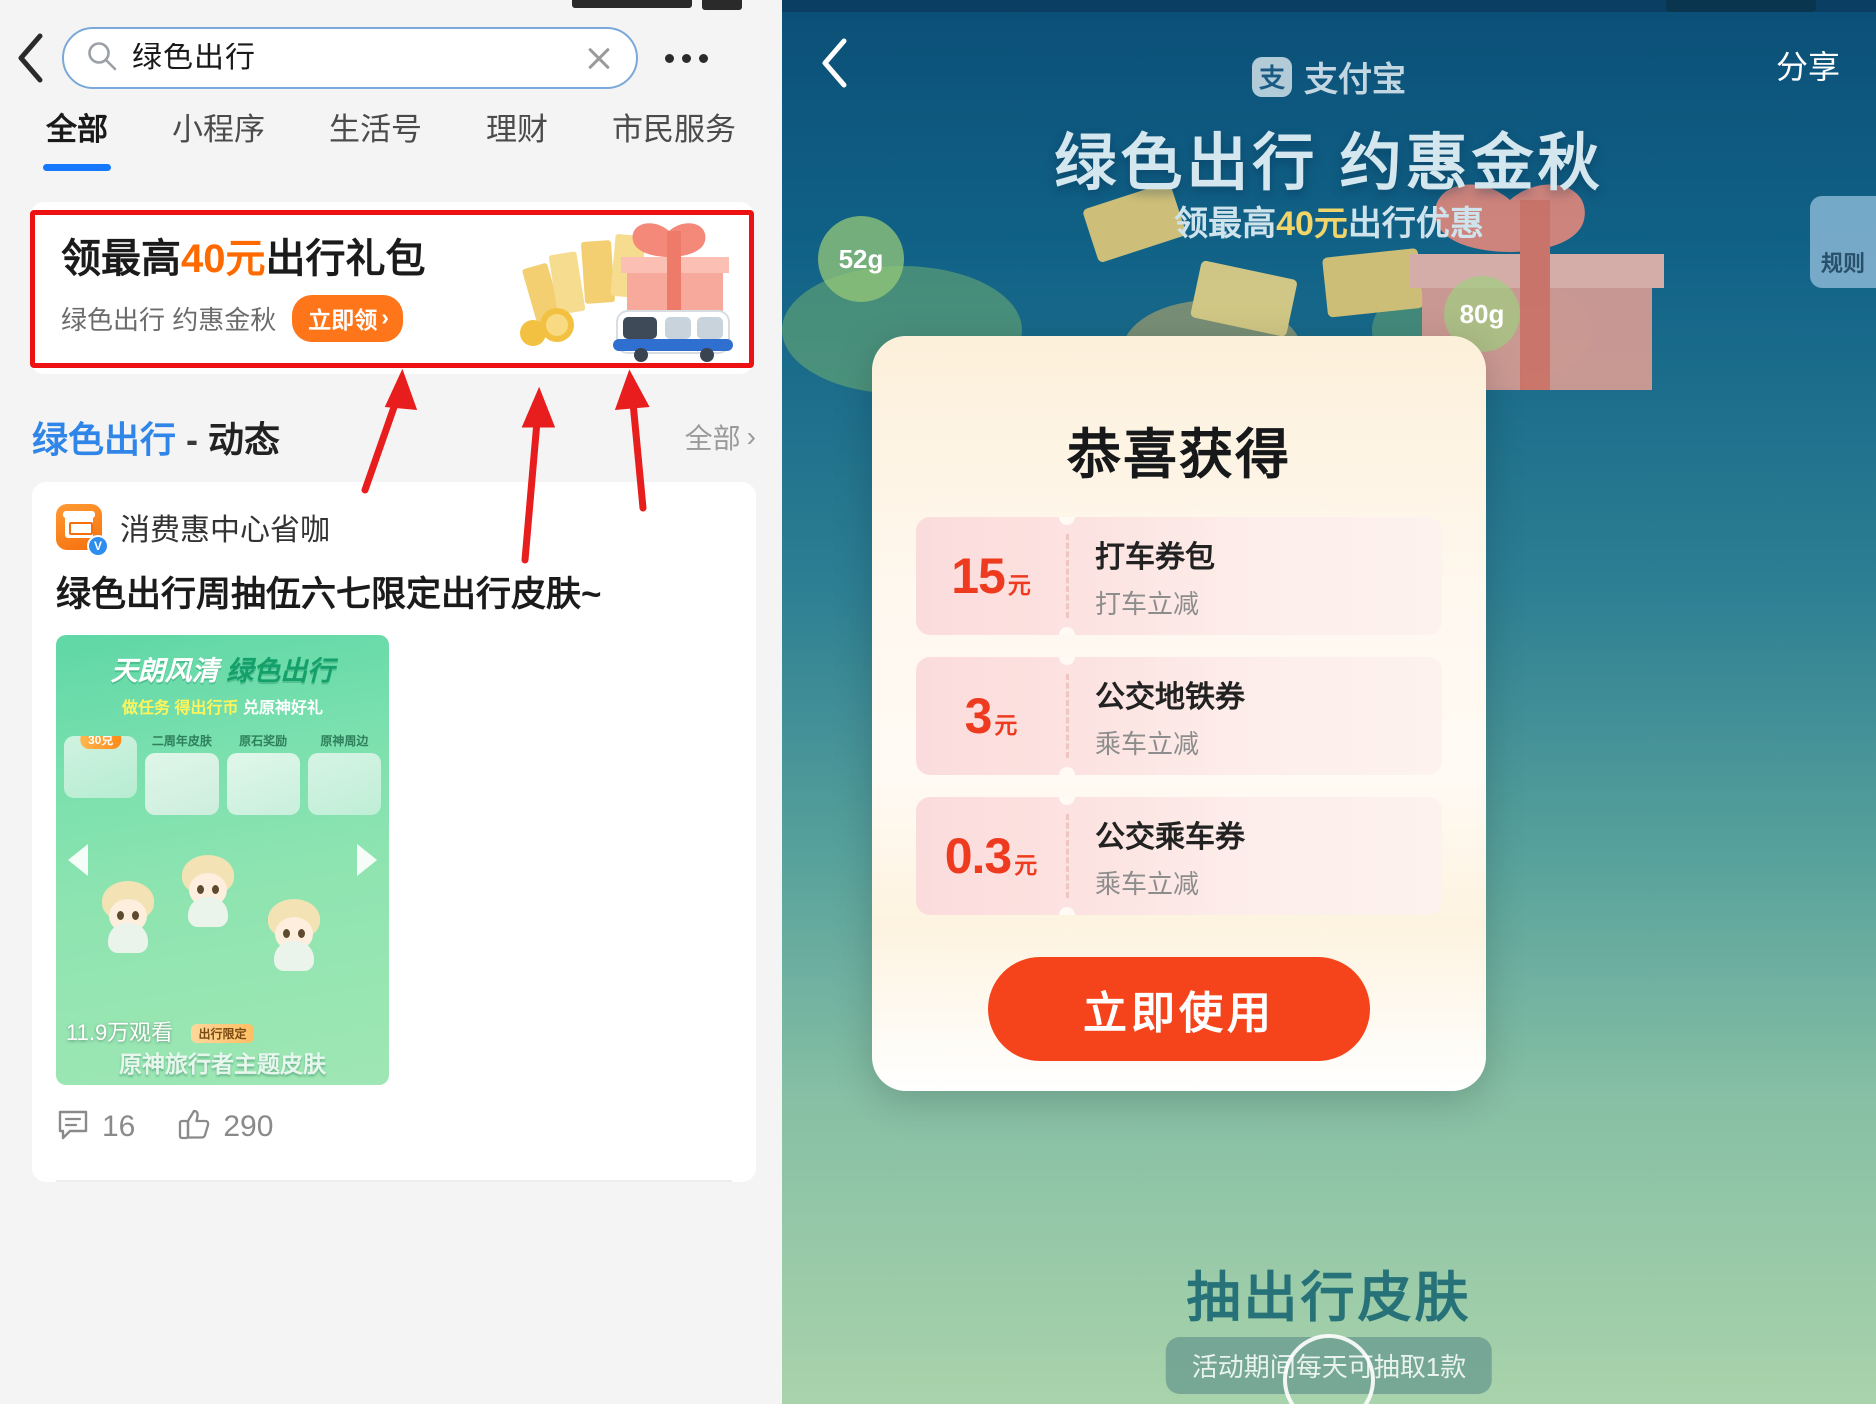 The width and height of the screenshot is (1876, 1404). Describe the element at coordinates (100, 742) in the screenshot. I see `reward-badge: 30兑` at that location.